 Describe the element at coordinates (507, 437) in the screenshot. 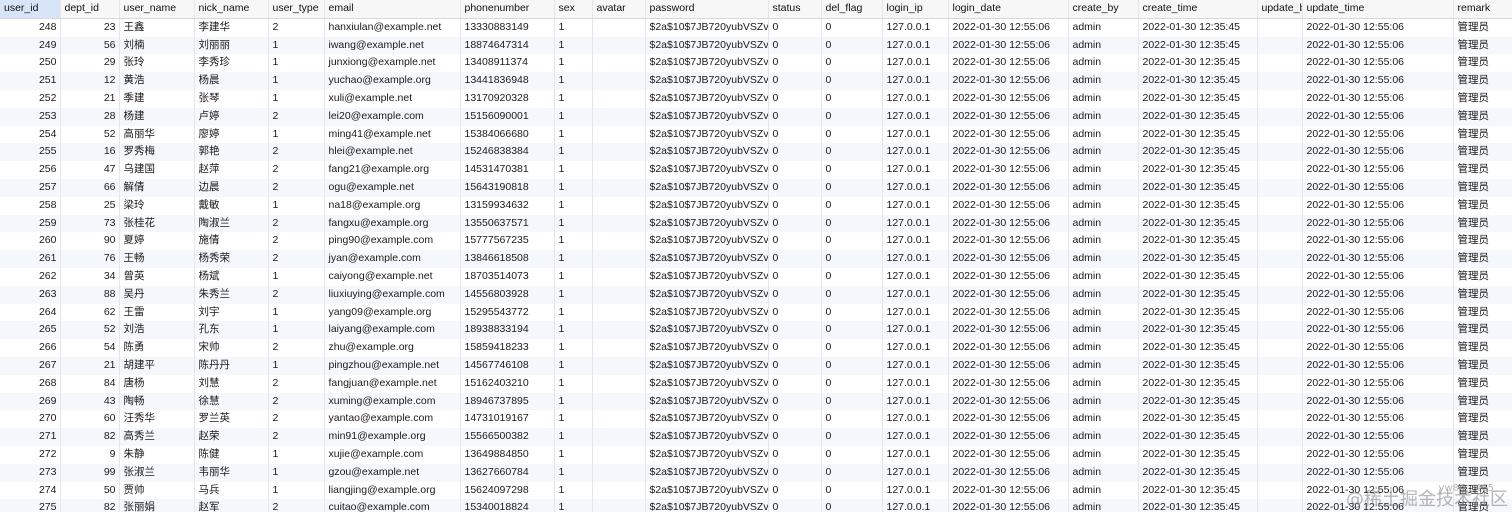

I see `cell-phonenumber: 15566500382` at that location.